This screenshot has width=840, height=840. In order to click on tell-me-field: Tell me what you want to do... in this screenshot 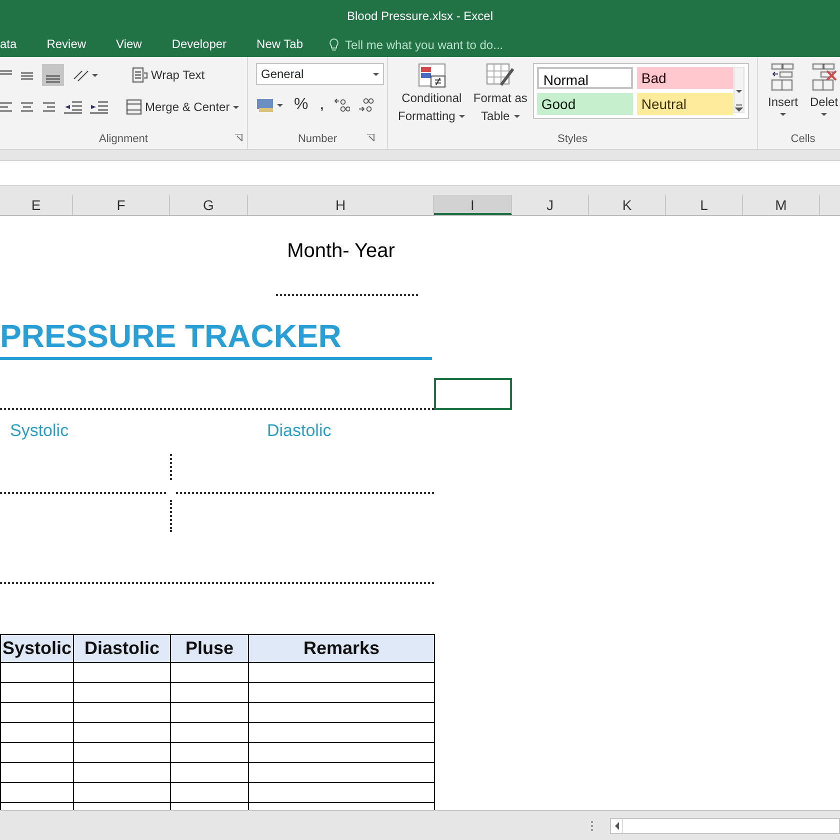, I will do `click(443, 44)`.